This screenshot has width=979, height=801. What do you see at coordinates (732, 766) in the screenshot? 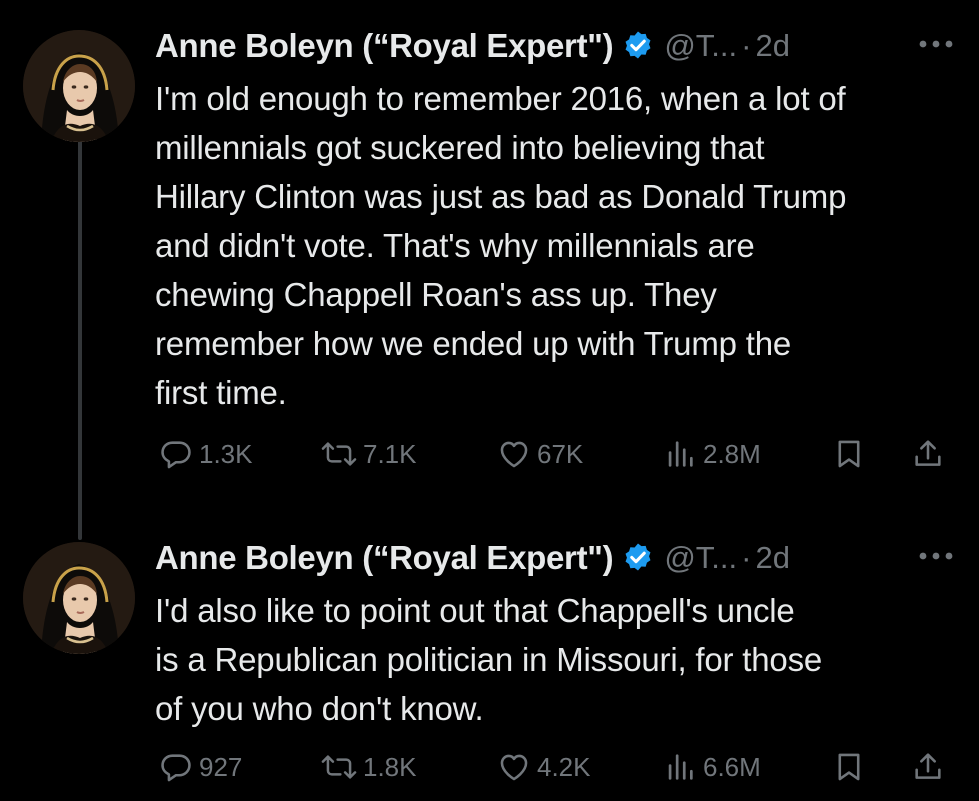
I see `views-count: 6.6M` at bounding box center [732, 766].